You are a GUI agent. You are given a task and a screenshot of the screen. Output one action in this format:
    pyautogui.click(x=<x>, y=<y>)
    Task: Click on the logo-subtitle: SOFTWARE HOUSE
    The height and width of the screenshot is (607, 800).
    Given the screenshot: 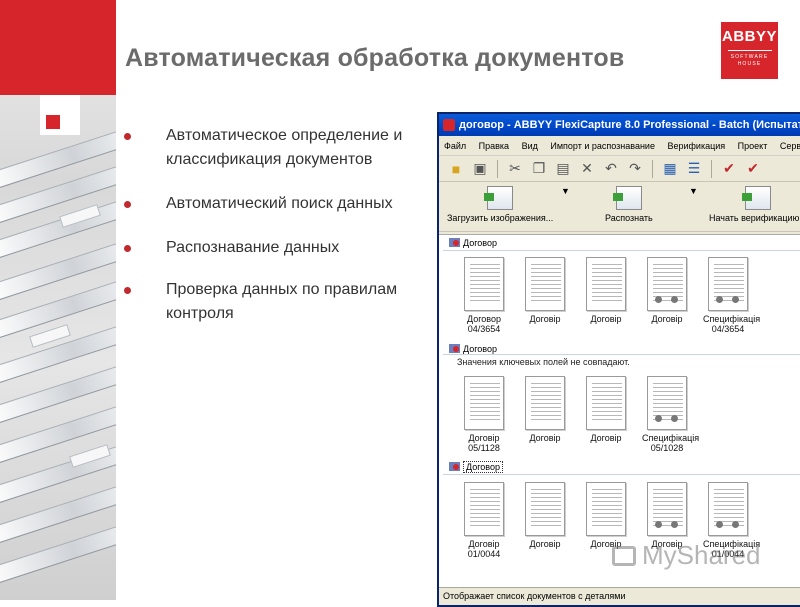 What is the action you would take?
    pyautogui.click(x=749, y=60)
    